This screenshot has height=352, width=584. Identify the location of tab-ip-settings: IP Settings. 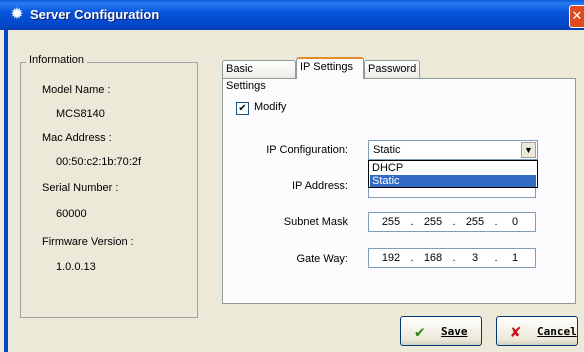
(330, 68).